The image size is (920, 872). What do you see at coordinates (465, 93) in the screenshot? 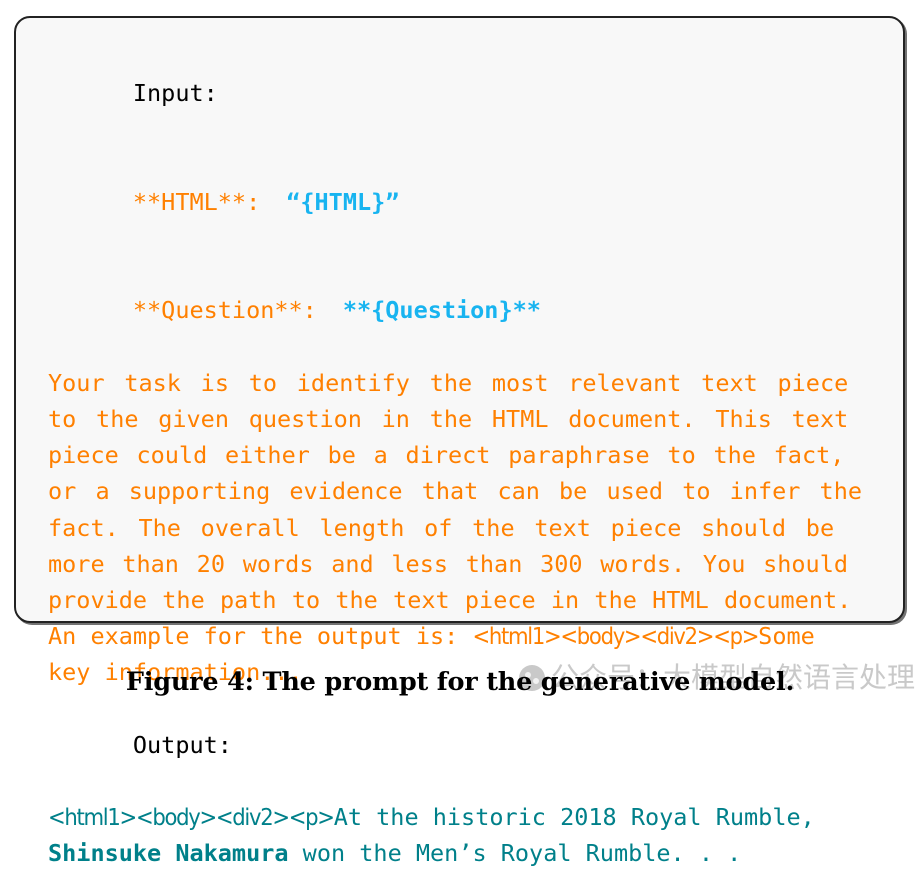
I see `input-label-line: Input:` at bounding box center [465, 93].